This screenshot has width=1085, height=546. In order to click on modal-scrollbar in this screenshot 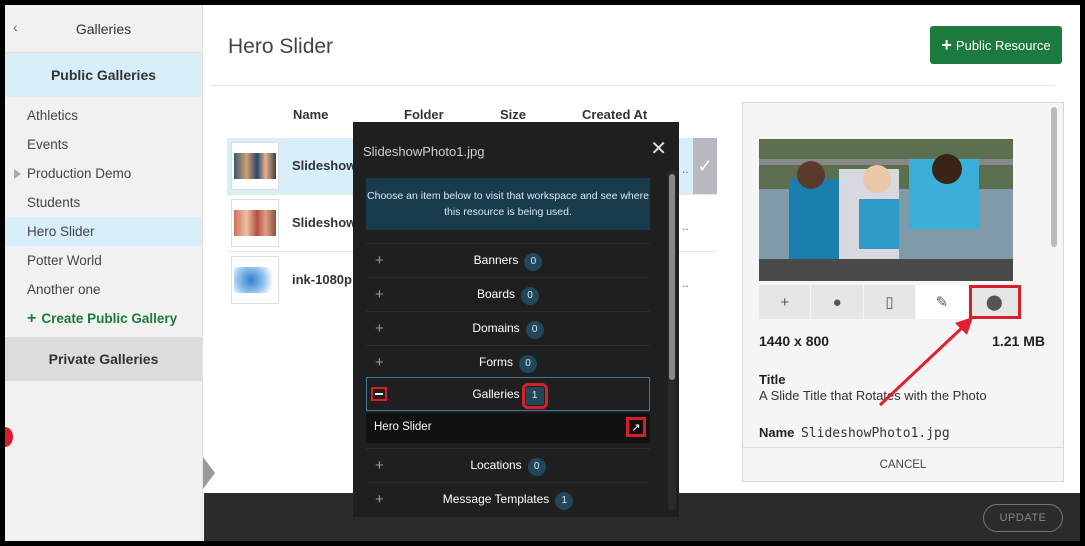, I will do `click(672, 277)`.